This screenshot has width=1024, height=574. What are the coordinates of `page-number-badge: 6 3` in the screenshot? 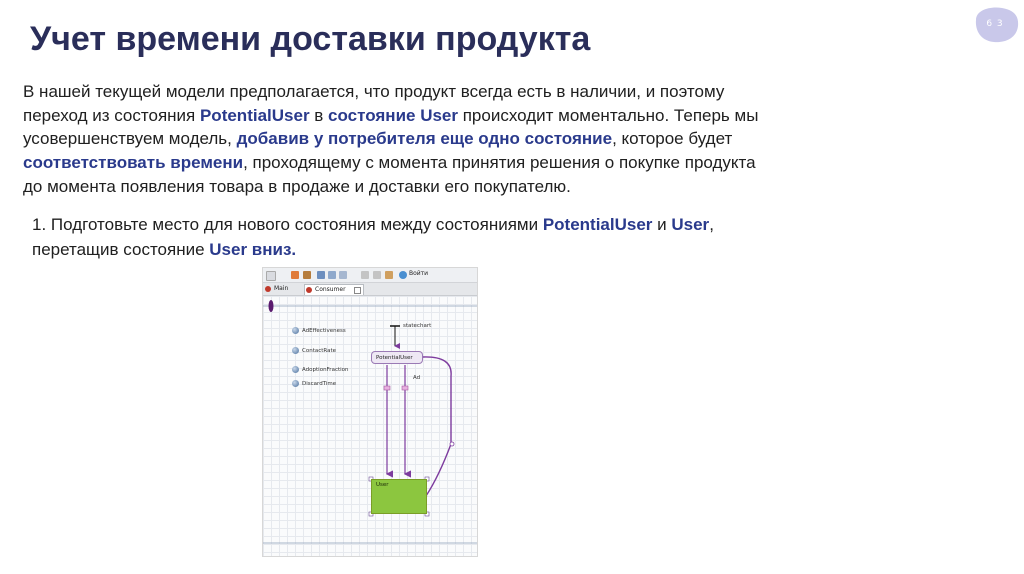 It's located at (996, 25).